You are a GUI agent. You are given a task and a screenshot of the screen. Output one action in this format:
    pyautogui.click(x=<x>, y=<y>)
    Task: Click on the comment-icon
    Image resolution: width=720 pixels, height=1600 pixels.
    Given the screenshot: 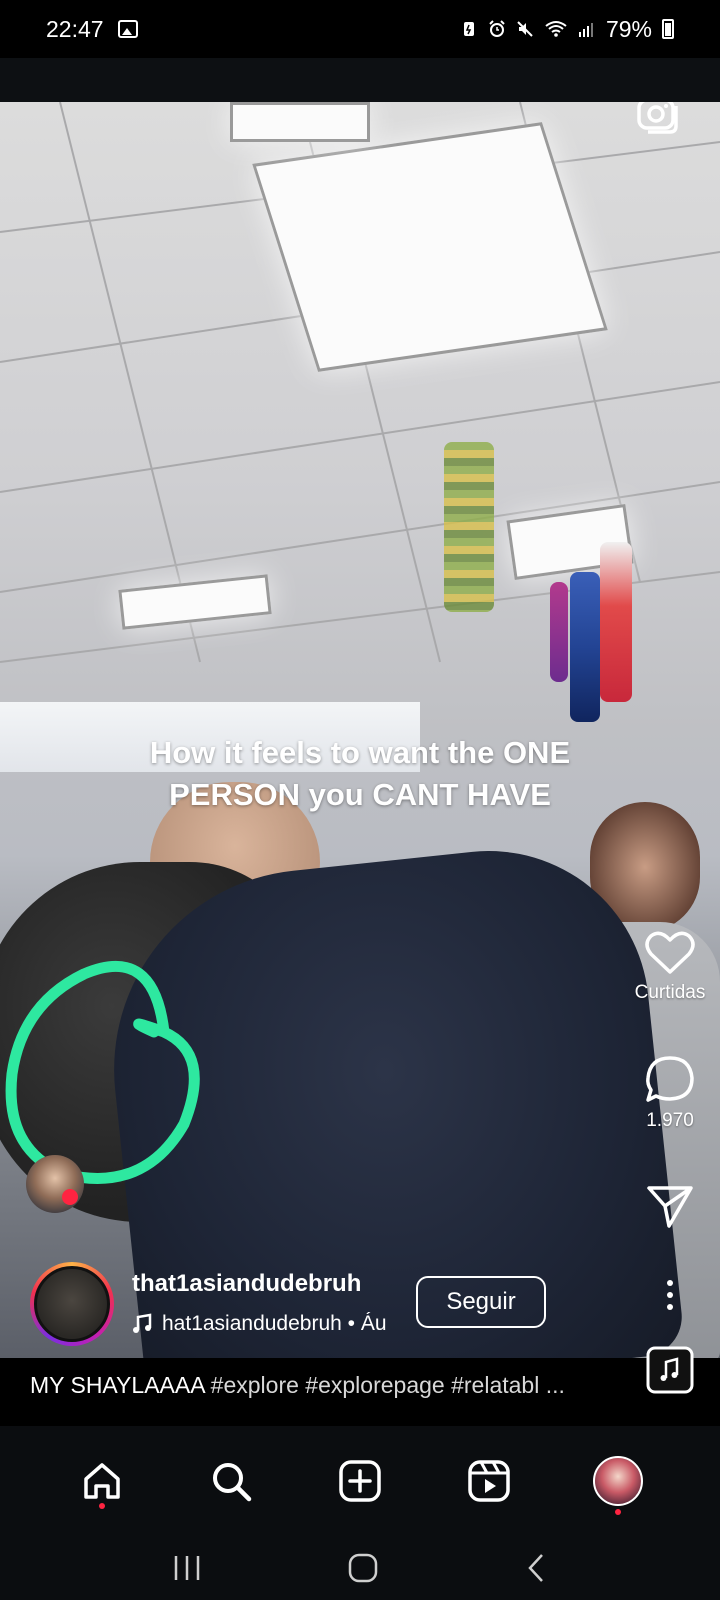 What is the action you would take?
    pyautogui.click(x=670, y=1079)
    